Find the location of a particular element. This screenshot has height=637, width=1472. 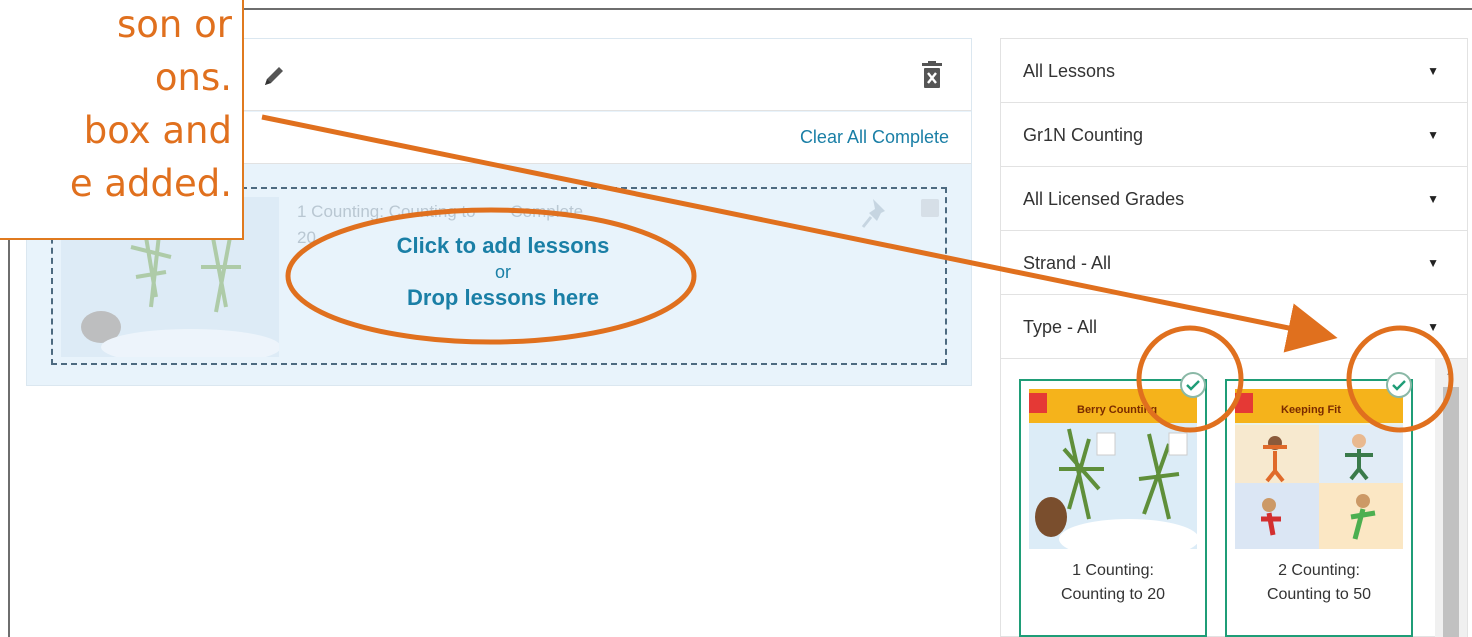

lesson-caption-line2: Counting to 20 is located at coordinates (1113, 594).